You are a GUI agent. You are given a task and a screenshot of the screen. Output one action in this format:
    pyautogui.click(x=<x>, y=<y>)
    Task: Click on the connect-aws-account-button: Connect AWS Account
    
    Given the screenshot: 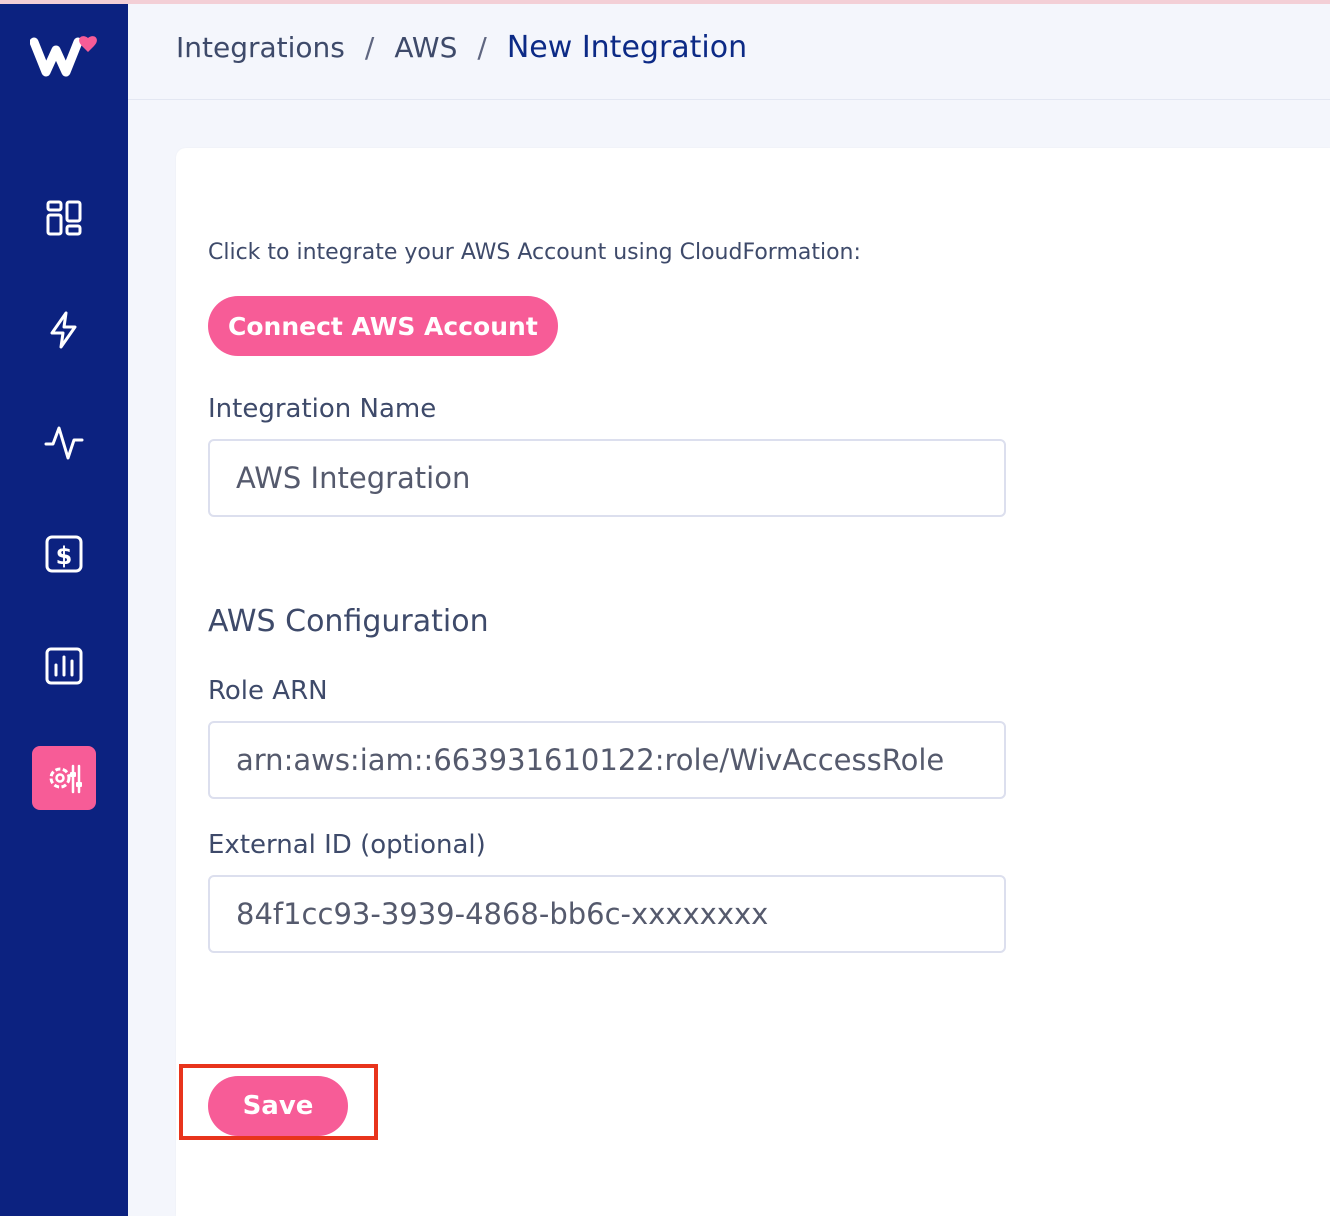 What is the action you would take?
    pyautogui.click(x=383, y=326)
    